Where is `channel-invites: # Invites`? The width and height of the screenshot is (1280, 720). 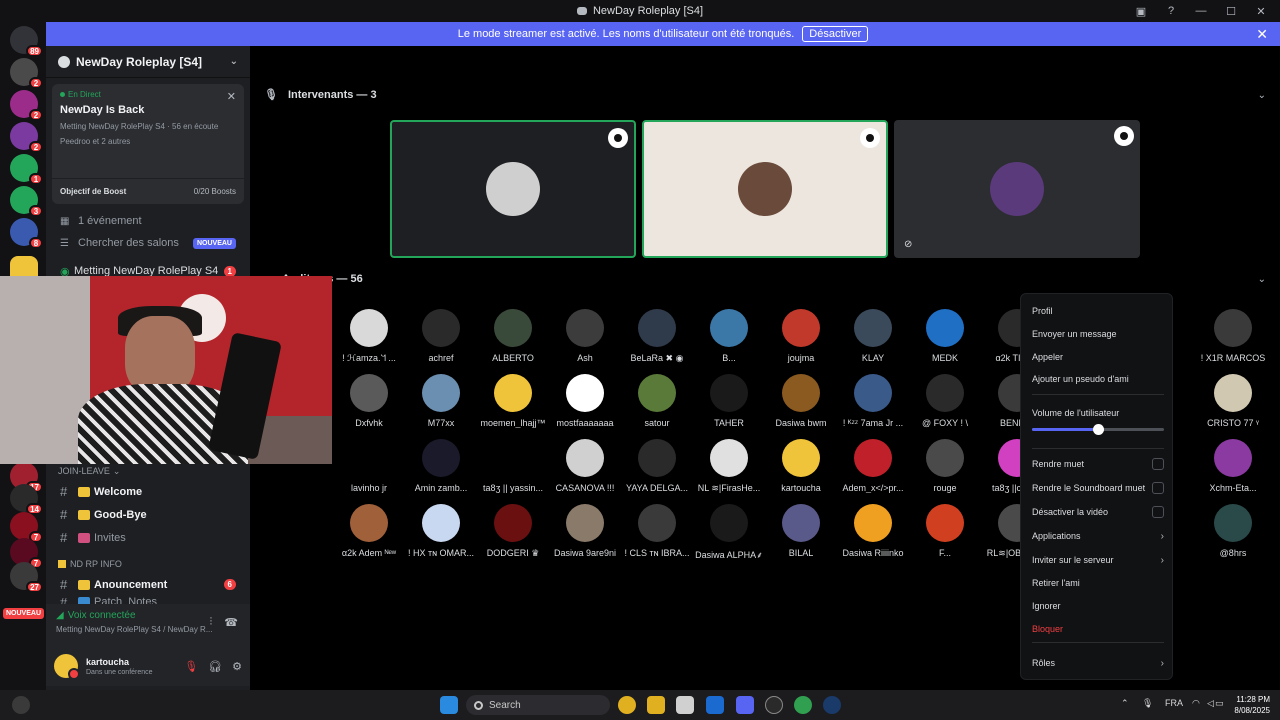
channel-invites: # Invites is located at coordinates (148, 537).